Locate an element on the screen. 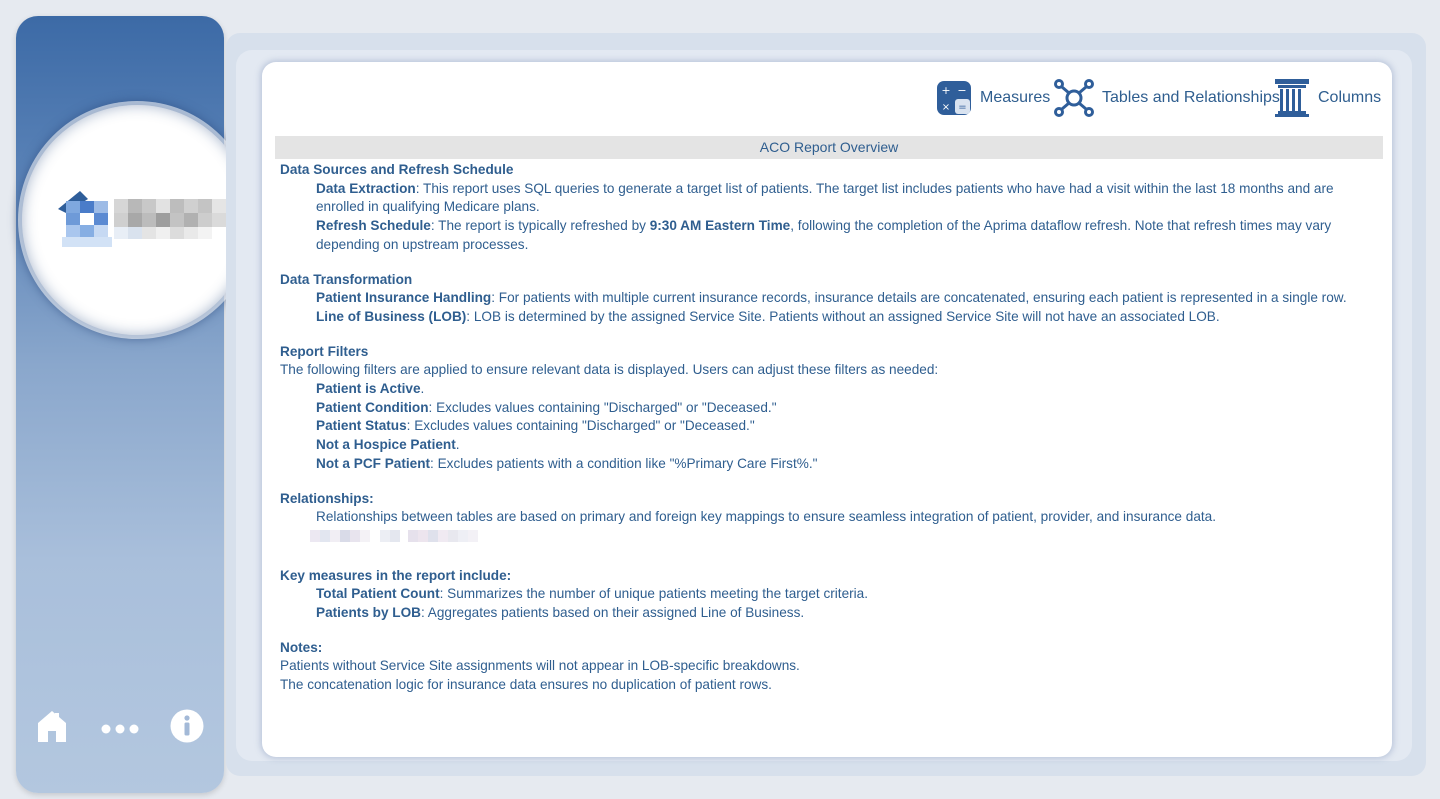 The width and height of the screenshot is (1440, 799). item-label: Not a Hospice Patient is located at coordinates (386, 445).